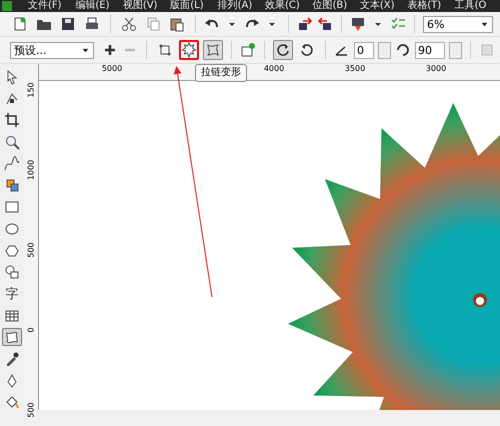  What do you see at coordinates (129, 24) in the screenshot?
I see `scissors-icon` at bounding box center [129, 24].